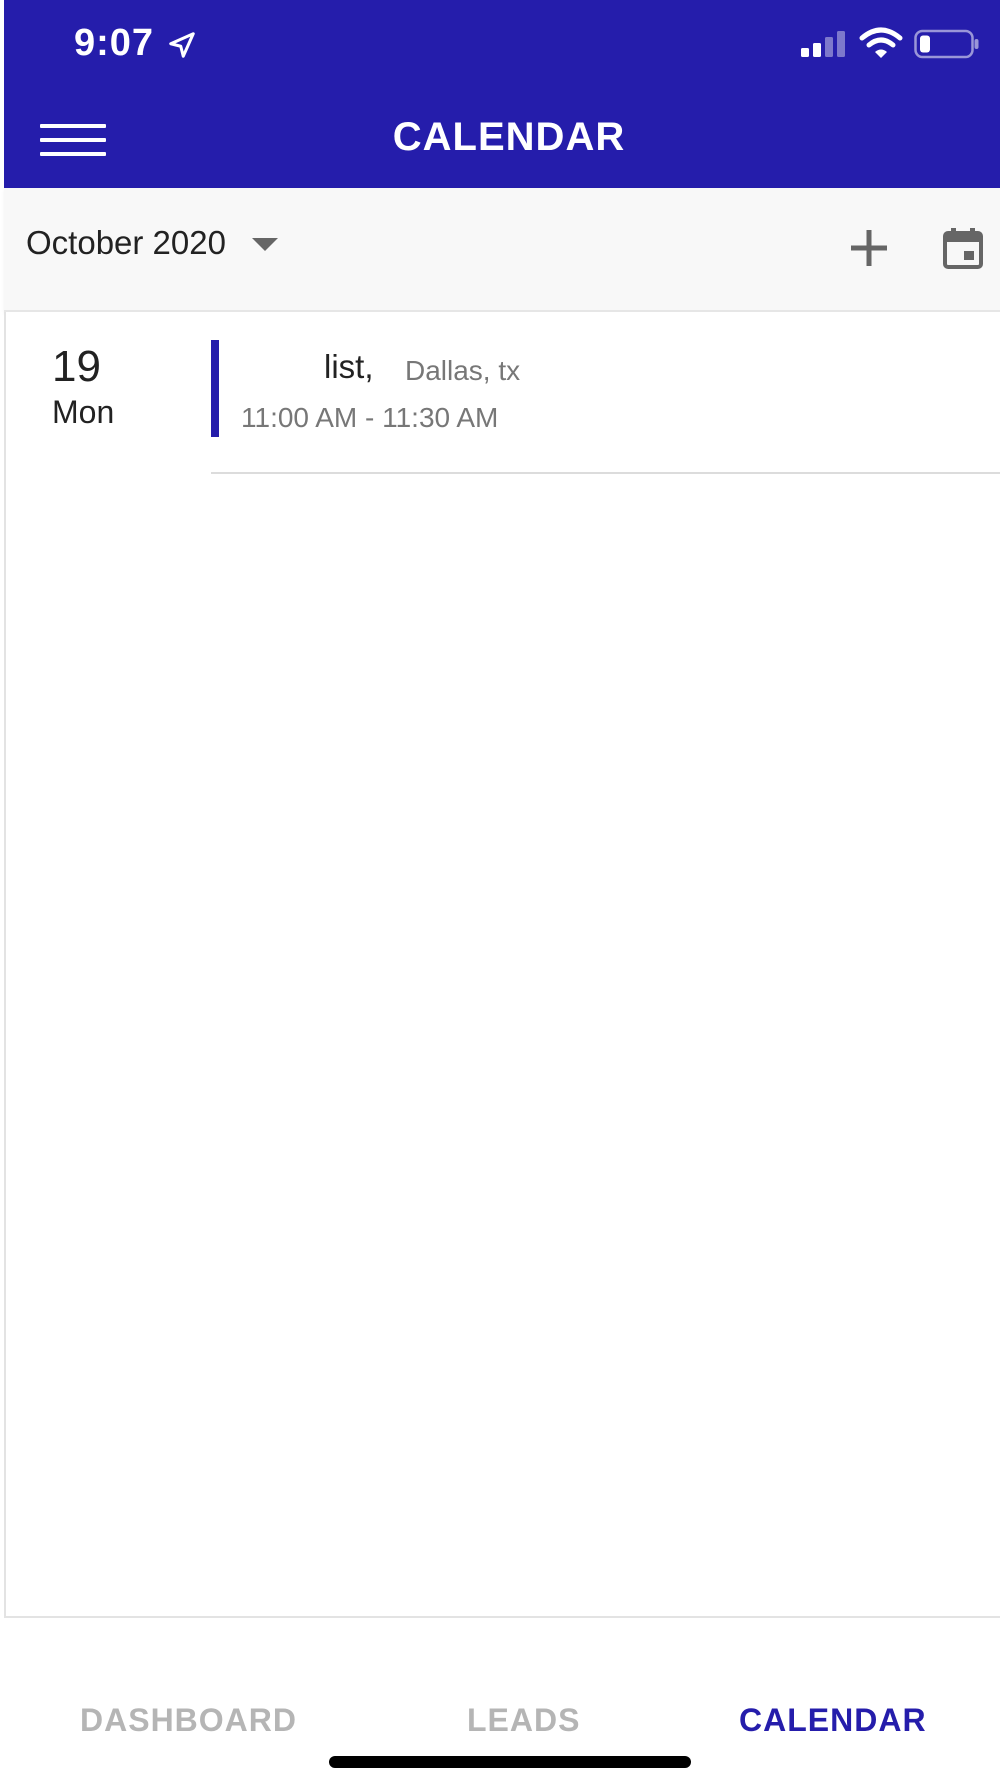 The image size is (1000, 1778). Describe the element at coordinates (126, 242) in the screenshot. I see `month-label: October 2020` at that location.